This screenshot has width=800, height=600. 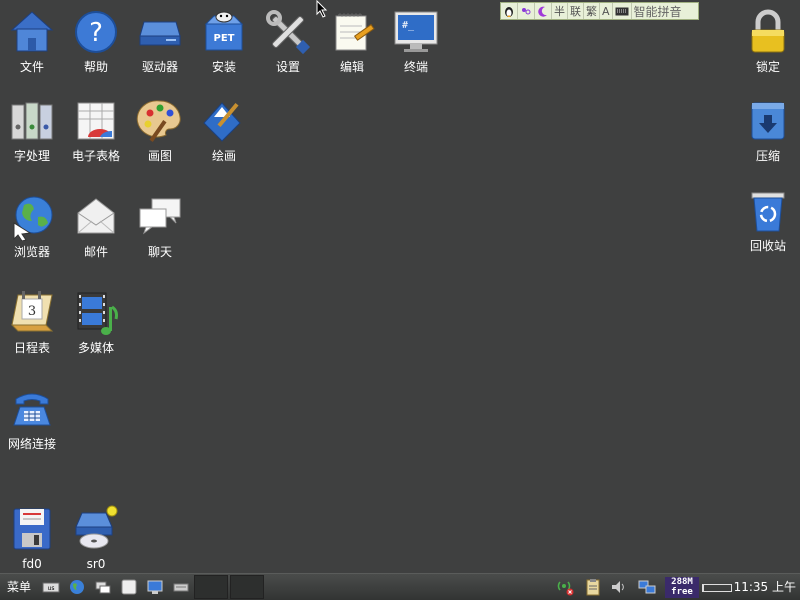 I want to click on help-icon: ?, so click(x=96, y=32).